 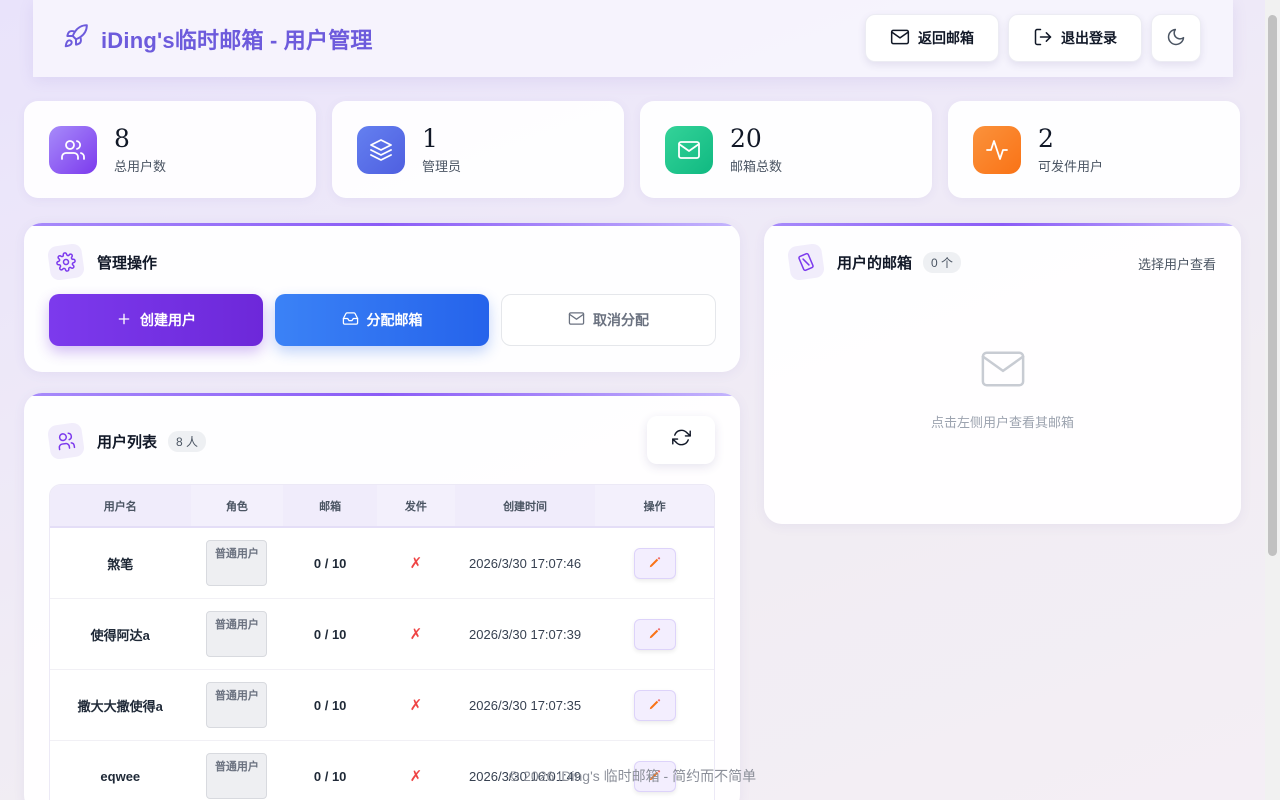 I want to click on top-header: iDing's临时邮箱 - 用户管理 返回邮箱 退出登录, so click(x=633, y=38).